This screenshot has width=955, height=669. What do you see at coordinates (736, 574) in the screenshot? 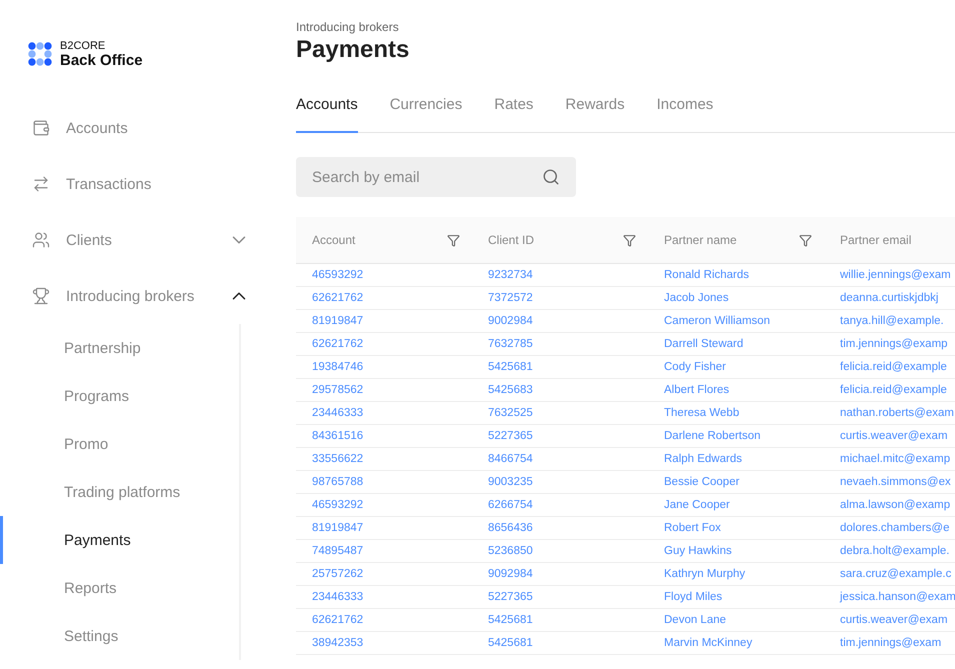
I see `table-cell: Kathryn Murphy` at bounding box center [736, 574].